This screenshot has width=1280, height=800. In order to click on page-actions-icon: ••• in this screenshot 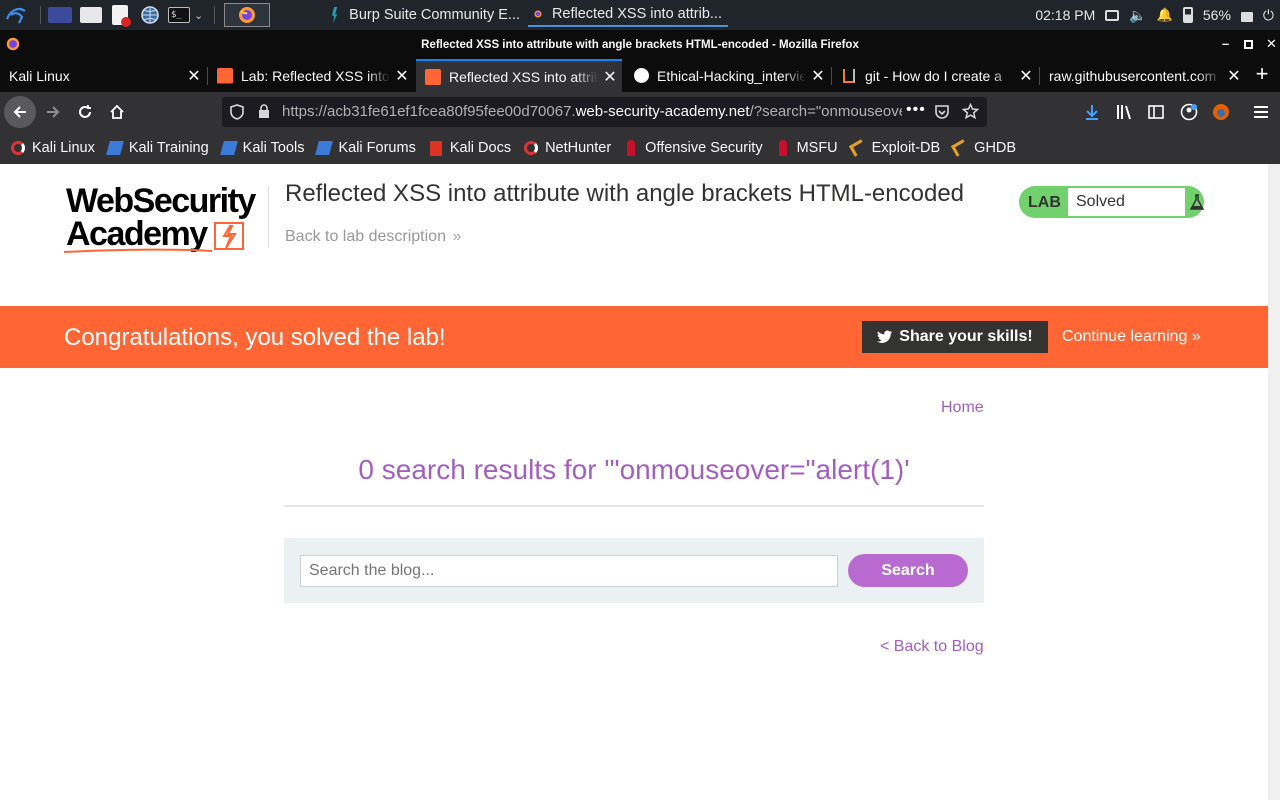, I will do `click(916, 110)`.